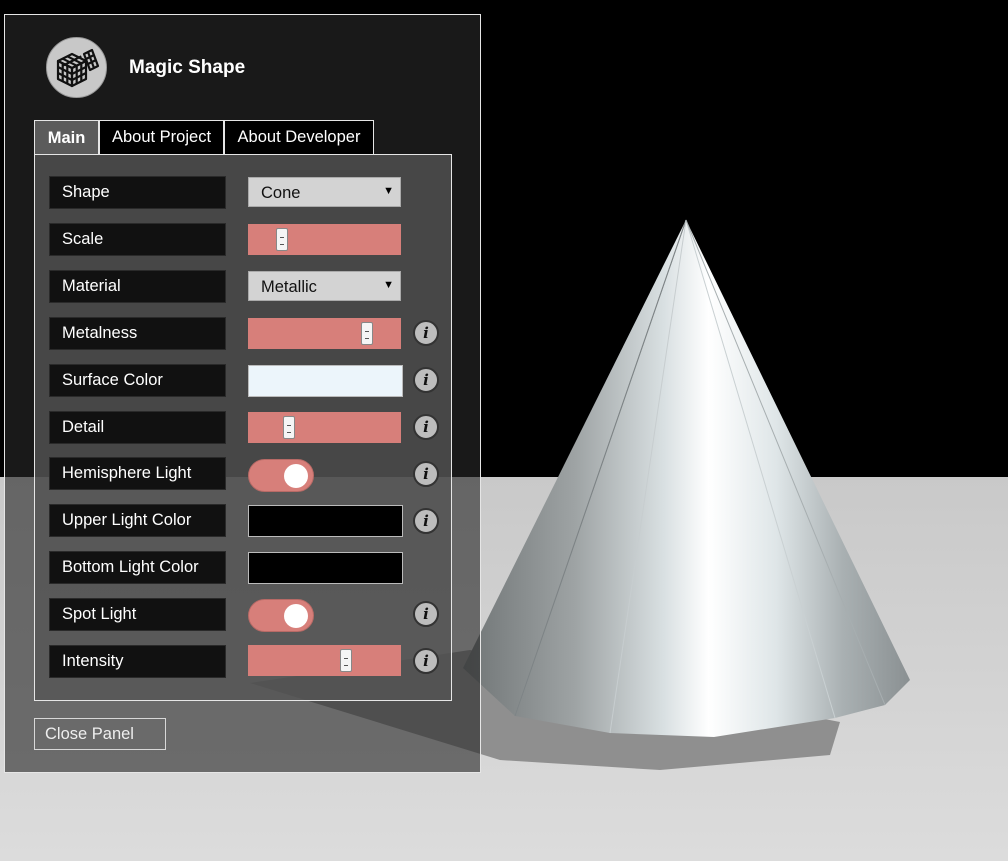  Describe the element at coordinates (137, 520) in the screenshot. I see `upper-light-color-label: Upper Light Color` at that location.